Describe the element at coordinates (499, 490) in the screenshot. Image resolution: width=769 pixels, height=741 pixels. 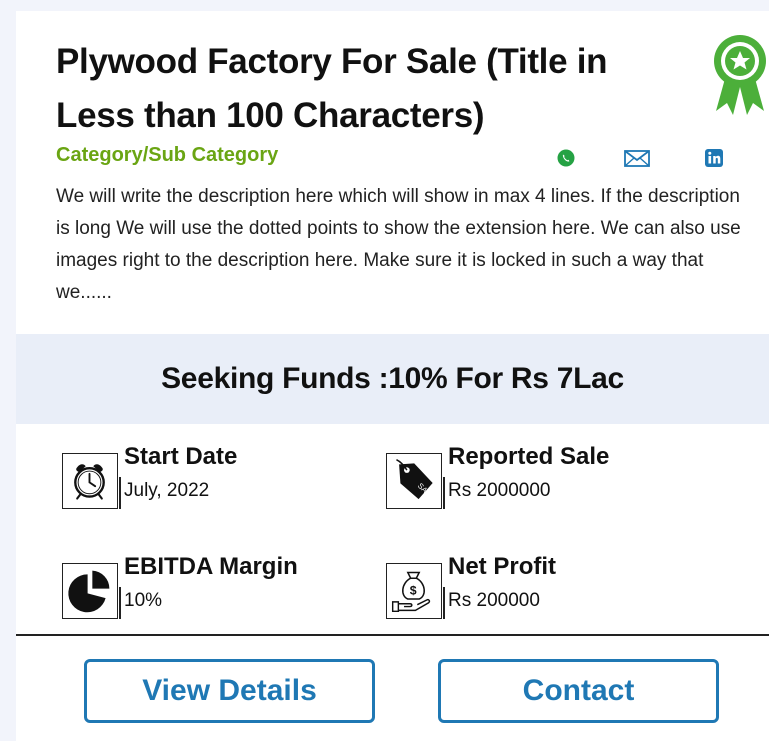
I see `stat-value: Rs 2000000` at that location.